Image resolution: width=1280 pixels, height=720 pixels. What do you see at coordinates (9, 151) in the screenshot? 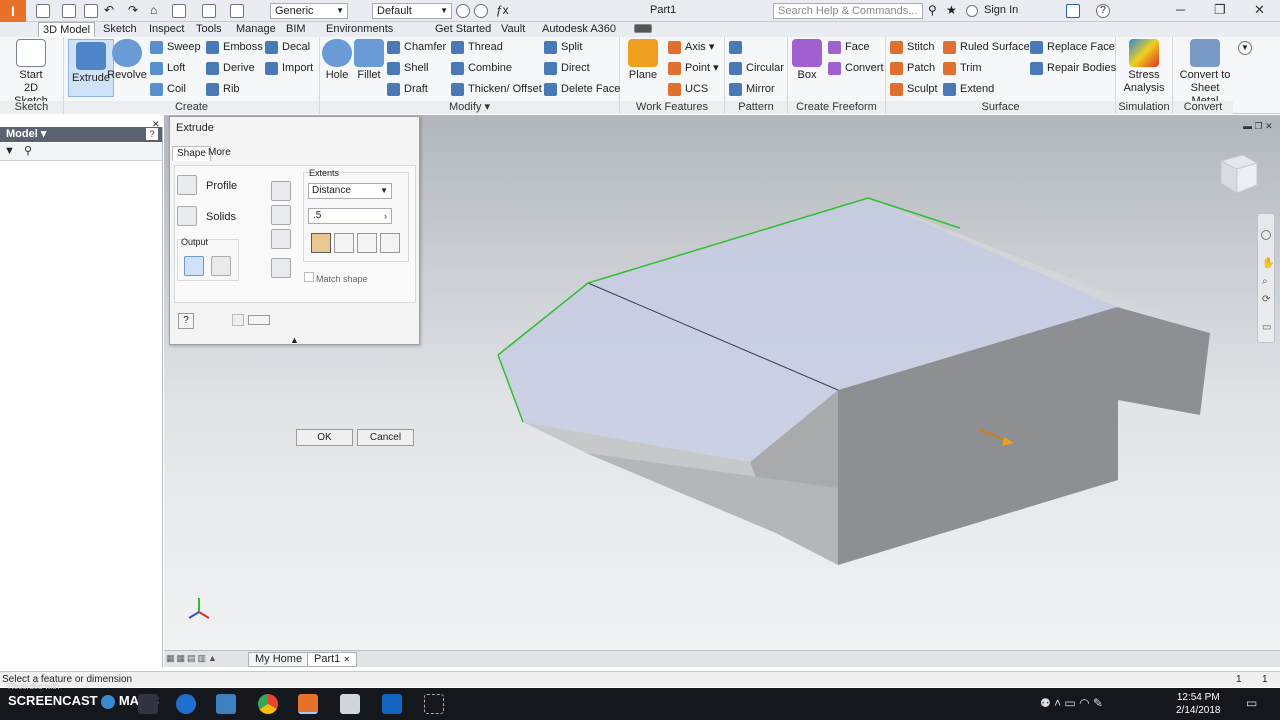
I see `filter-icon: ▼` at bounding box center [9, 151].